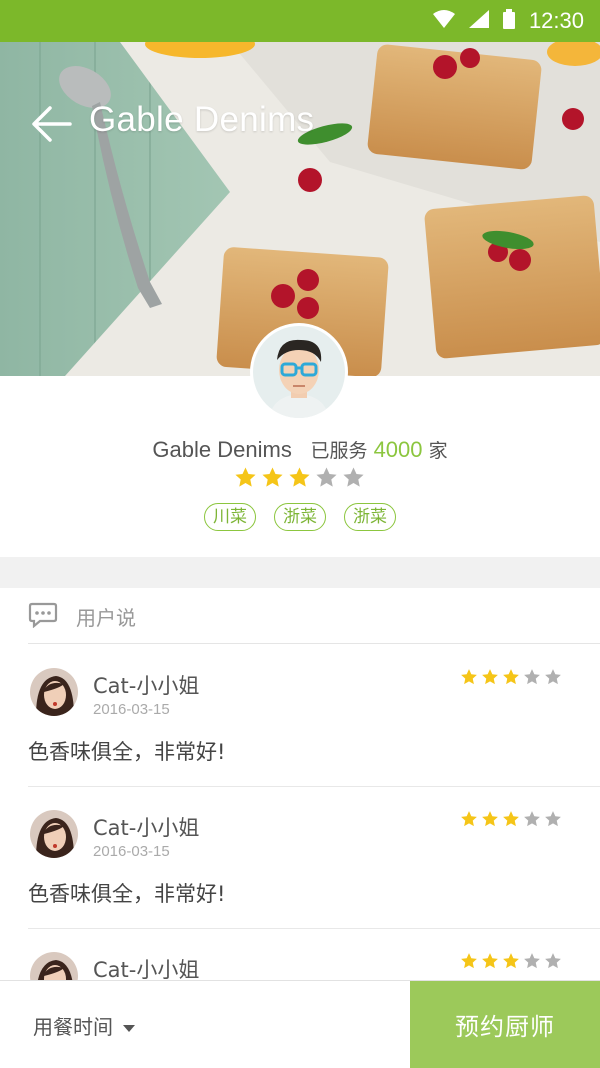 This screenshot has width=600, height=1068. I want to click on meal-time-select: 用餐时间, so click(84, 1025).